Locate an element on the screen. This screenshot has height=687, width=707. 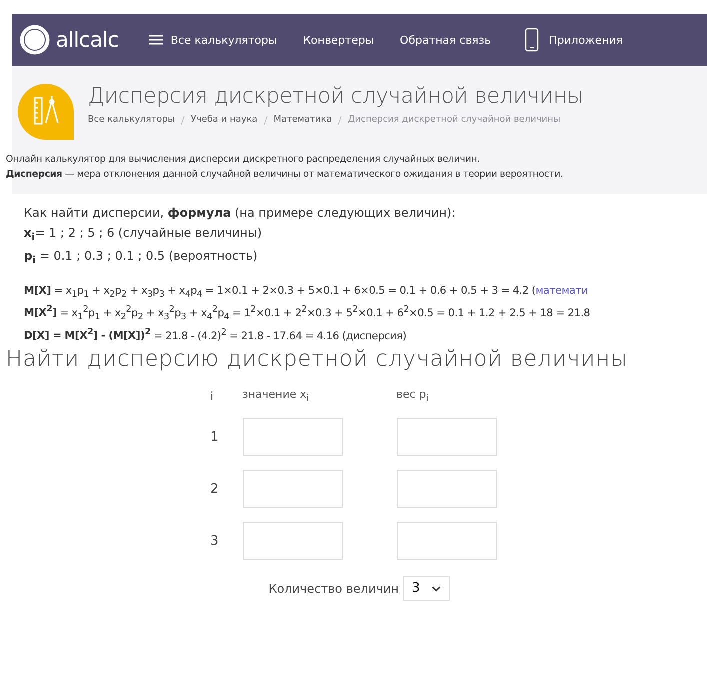
formula-line: D[X] = M[X$^{2}$] - (M[X])$^{2}$ = 21.8 - (4.2)$^{2}$ = 21.8 - 17.64 = 4.16 (дисперсия) is located at coordinates (216, 335).